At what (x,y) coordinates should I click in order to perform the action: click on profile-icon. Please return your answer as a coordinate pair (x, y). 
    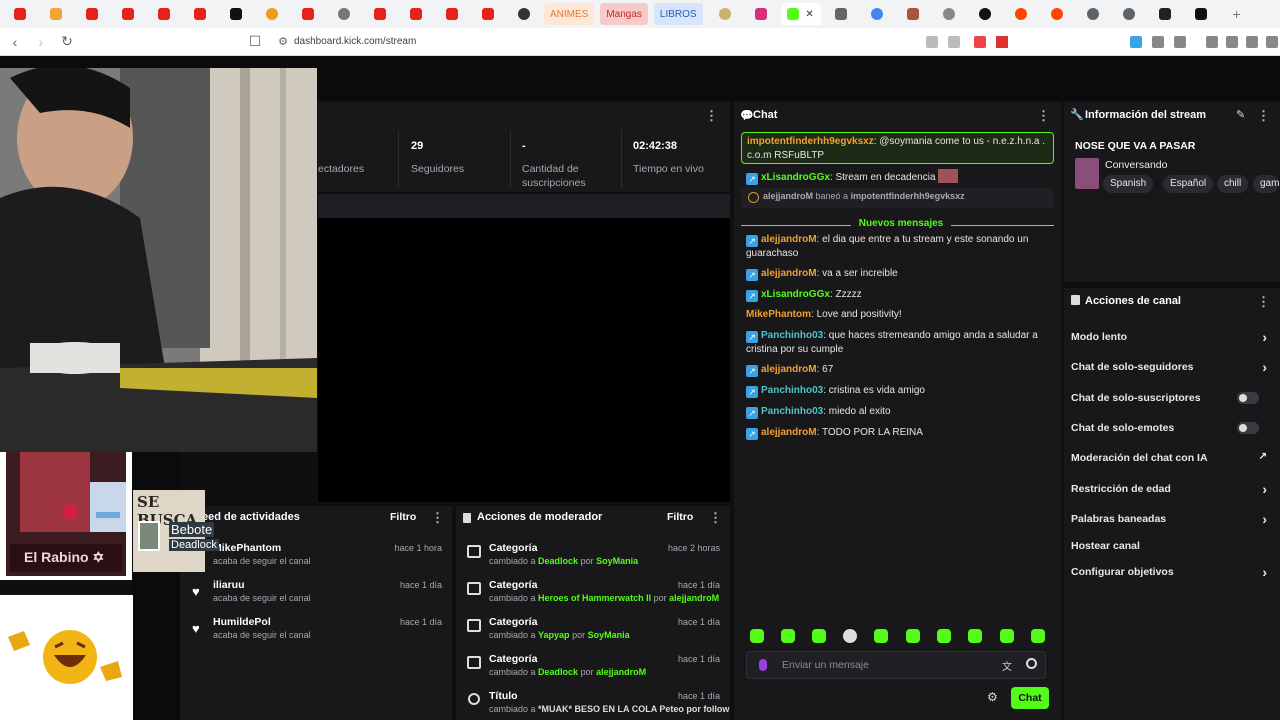
    Looking at the image, I should click on (1272, 42).